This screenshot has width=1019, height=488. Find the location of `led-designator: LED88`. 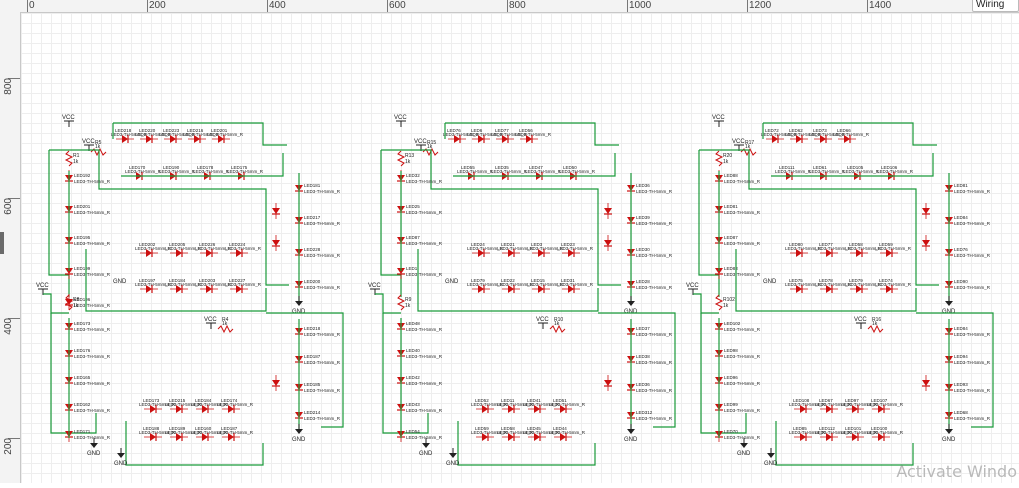

led-designator: LED88 is located at coordinates (731, 175).